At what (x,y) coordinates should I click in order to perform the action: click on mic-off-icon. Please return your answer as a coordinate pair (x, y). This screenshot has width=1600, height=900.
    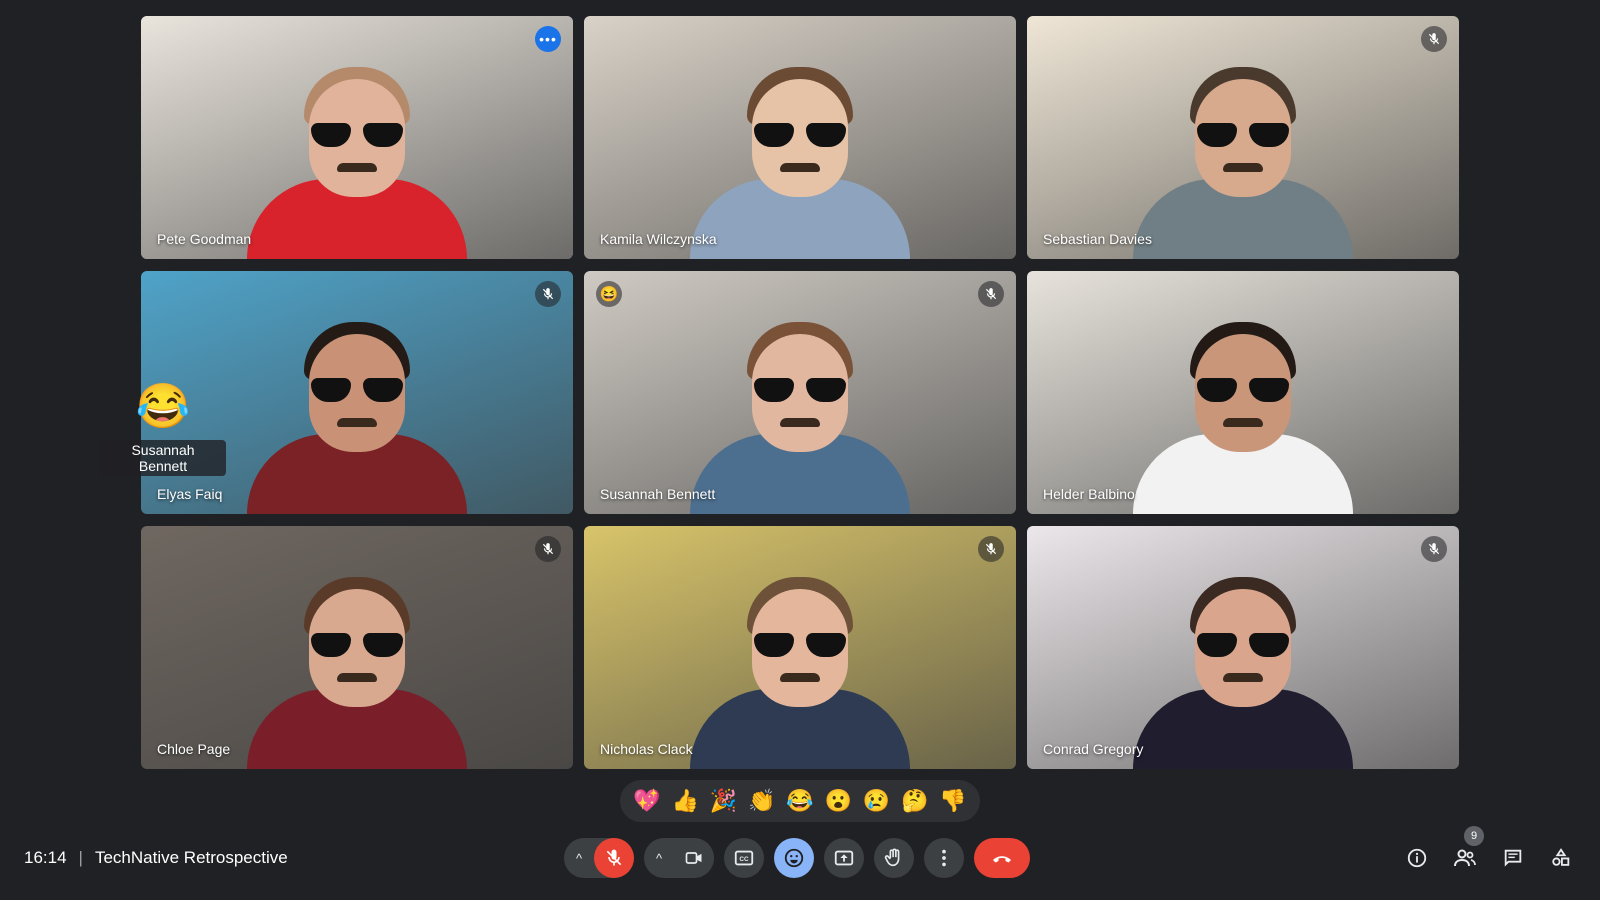
    Looking at the image, I should click on (614, 858).